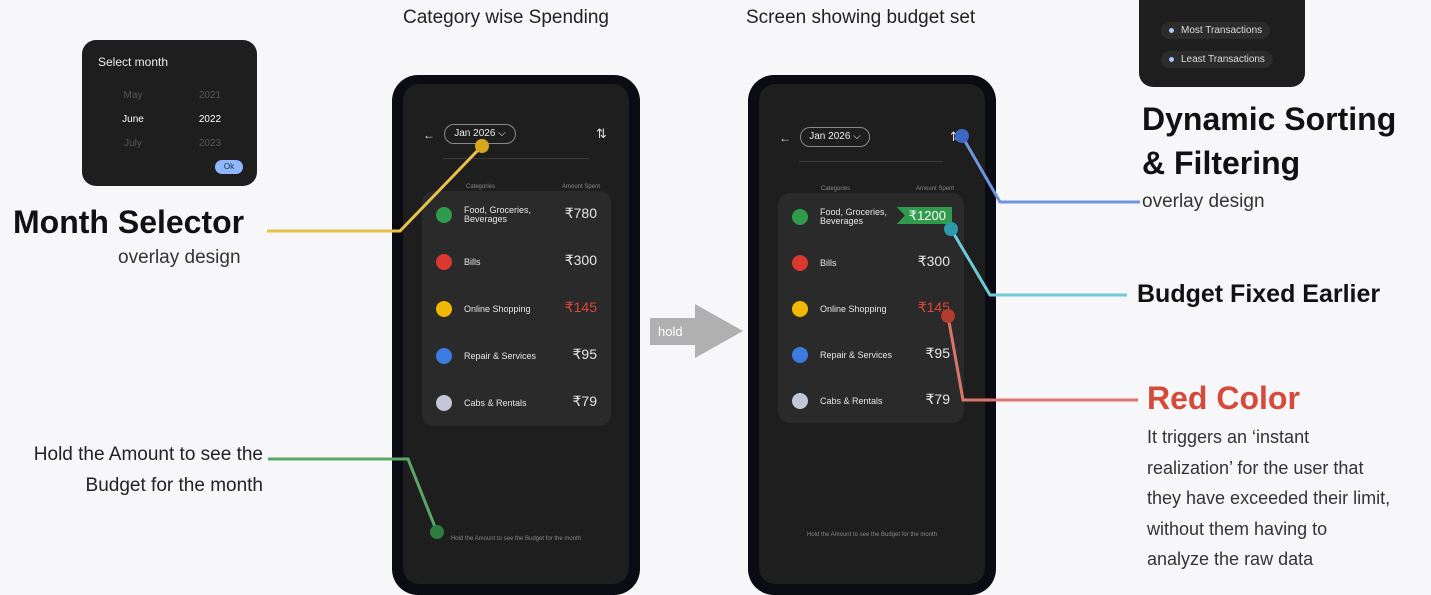 Image resolution: width=1431 pixels, height=595 pixels. Describe the element at coordinates (353, 495) in the screenshot. I see `connector-hold-hint` at that location.